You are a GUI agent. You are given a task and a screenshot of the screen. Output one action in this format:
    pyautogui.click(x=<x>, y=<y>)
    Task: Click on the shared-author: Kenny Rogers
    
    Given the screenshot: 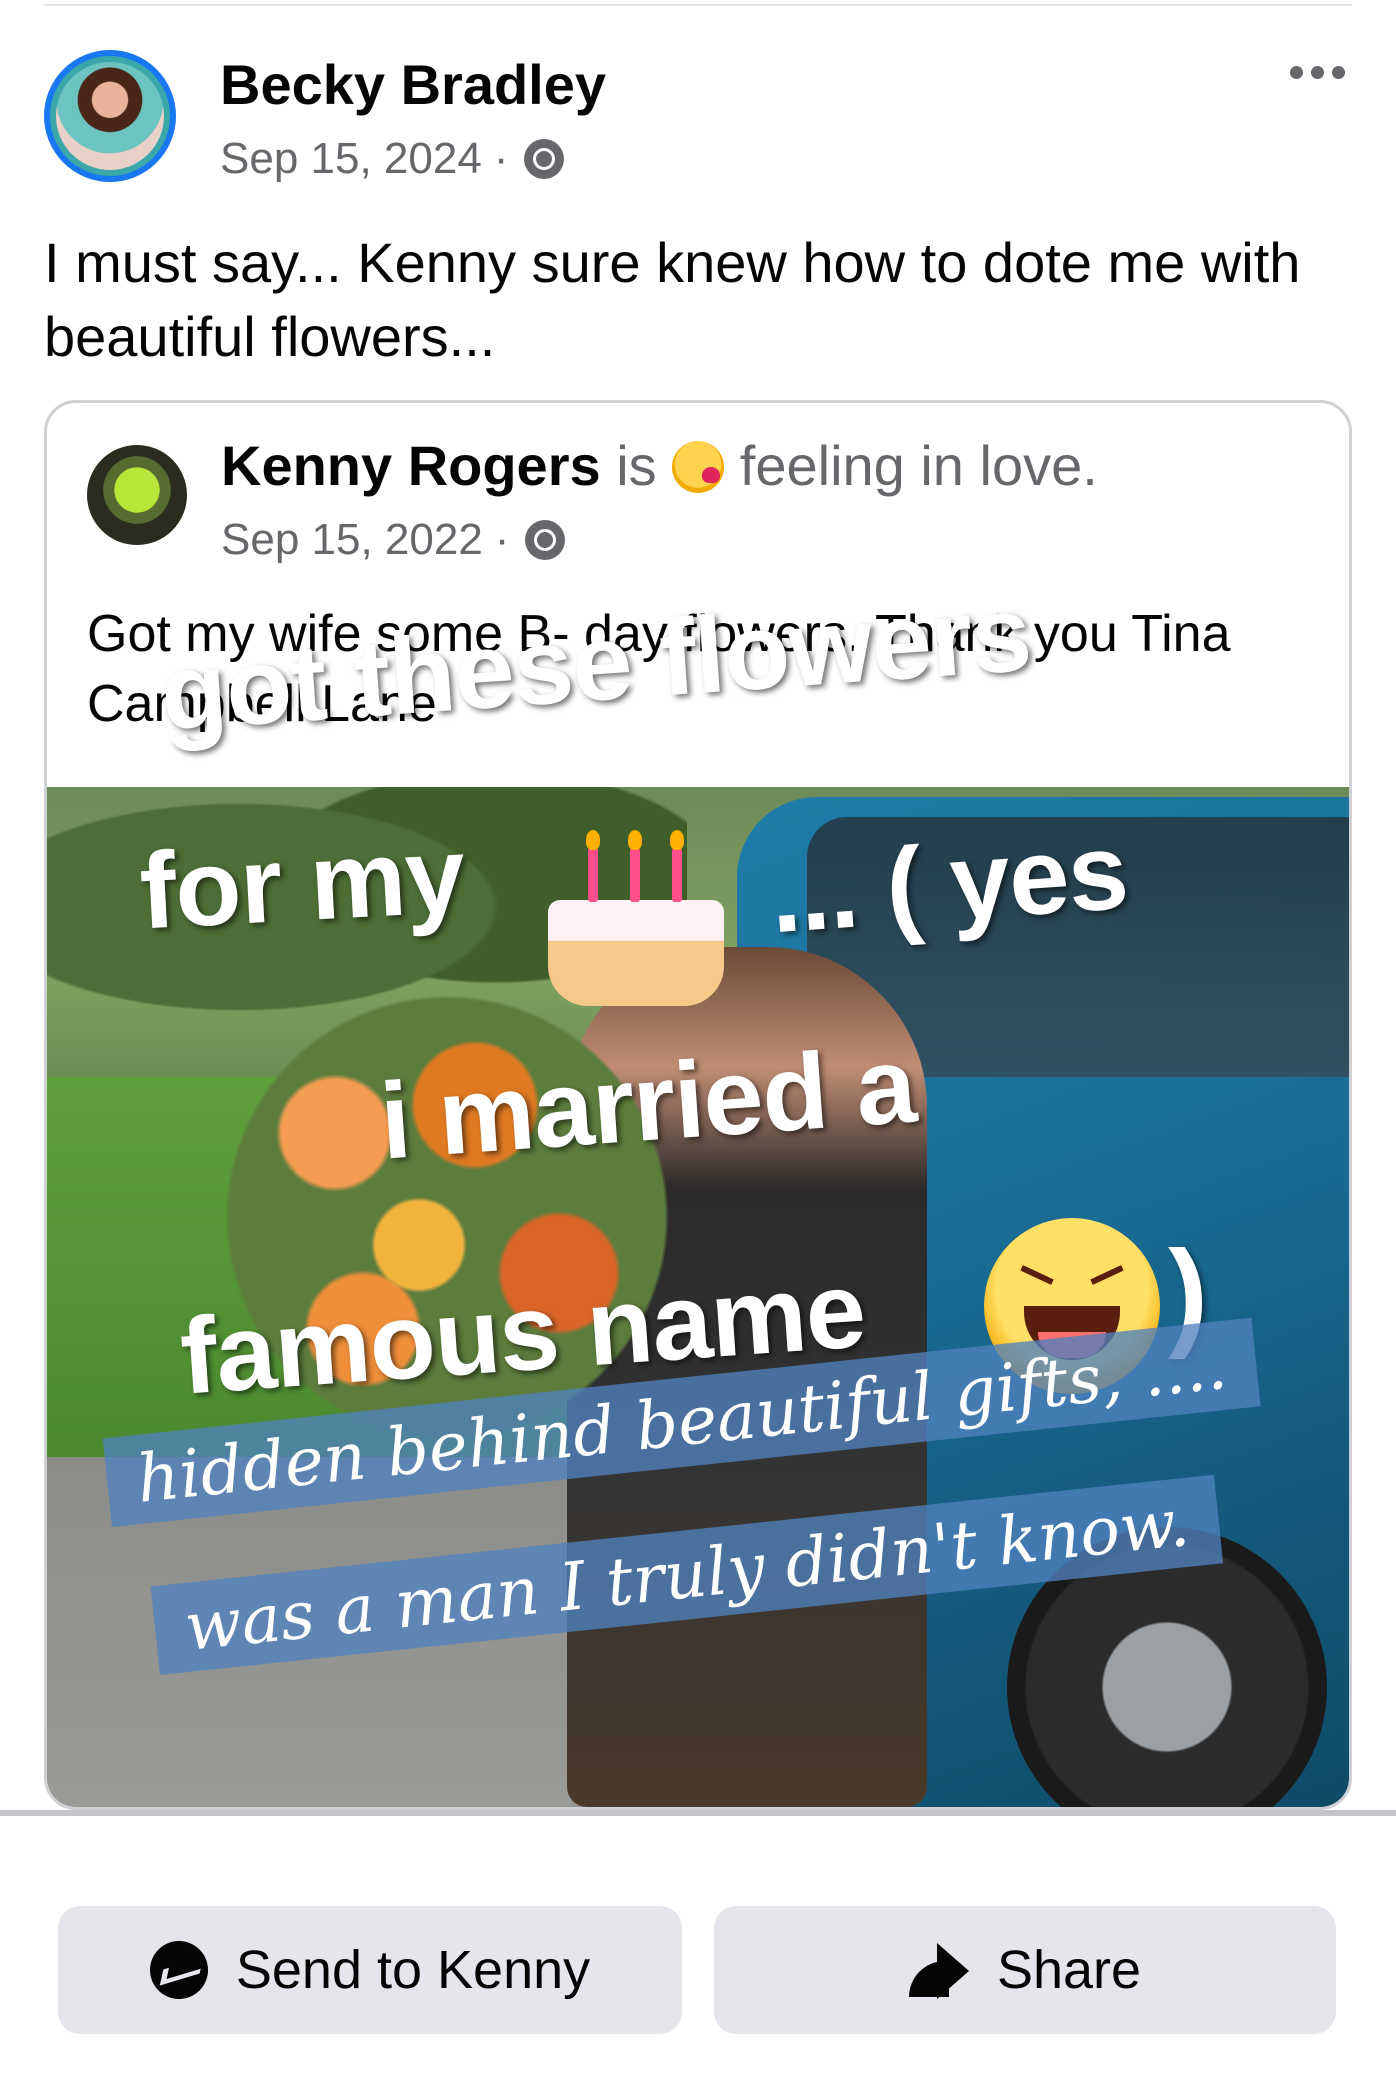 What is the action you would take?
    pyautogui.click(x=411, y=465)
    